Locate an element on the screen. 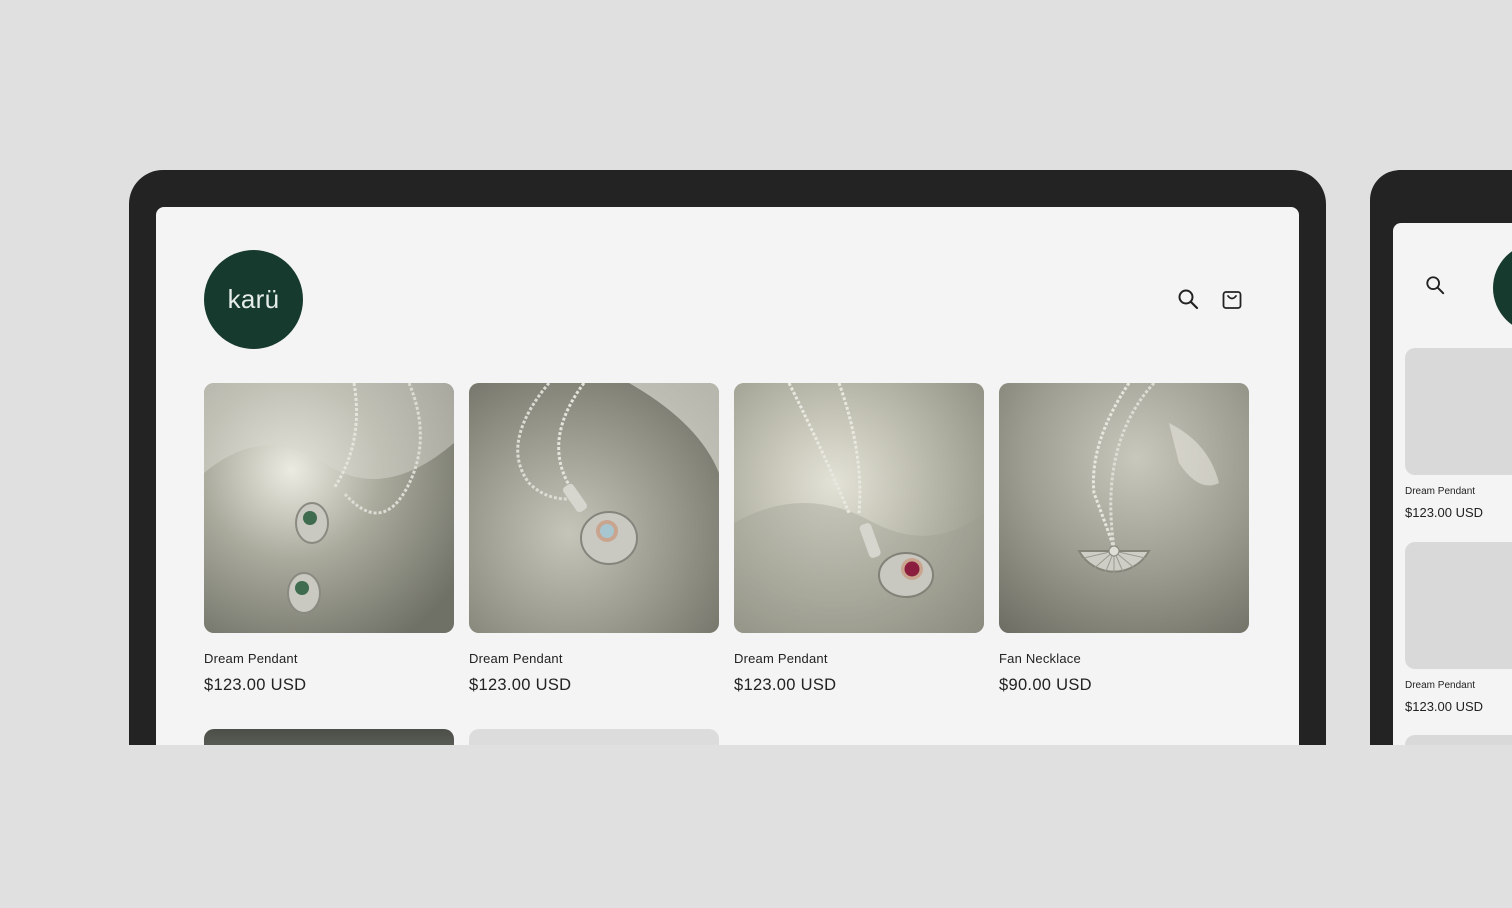 The width and height of the screenshot is (1512, 908). store-logo: karü is located at coordinates (253, 299).